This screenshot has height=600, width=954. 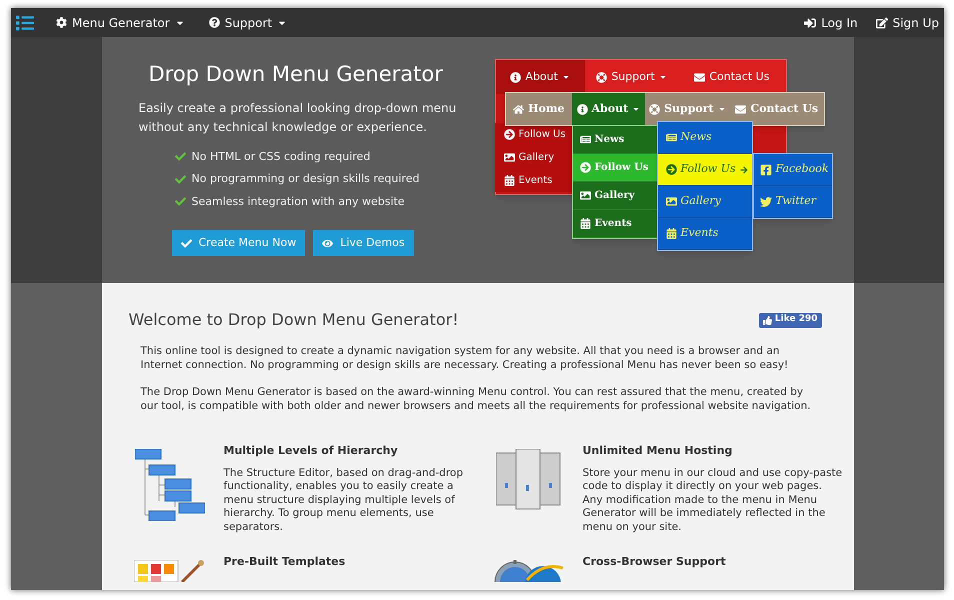 I want to click on dropdown-item: Follow Us, so click(x=705, y=170).